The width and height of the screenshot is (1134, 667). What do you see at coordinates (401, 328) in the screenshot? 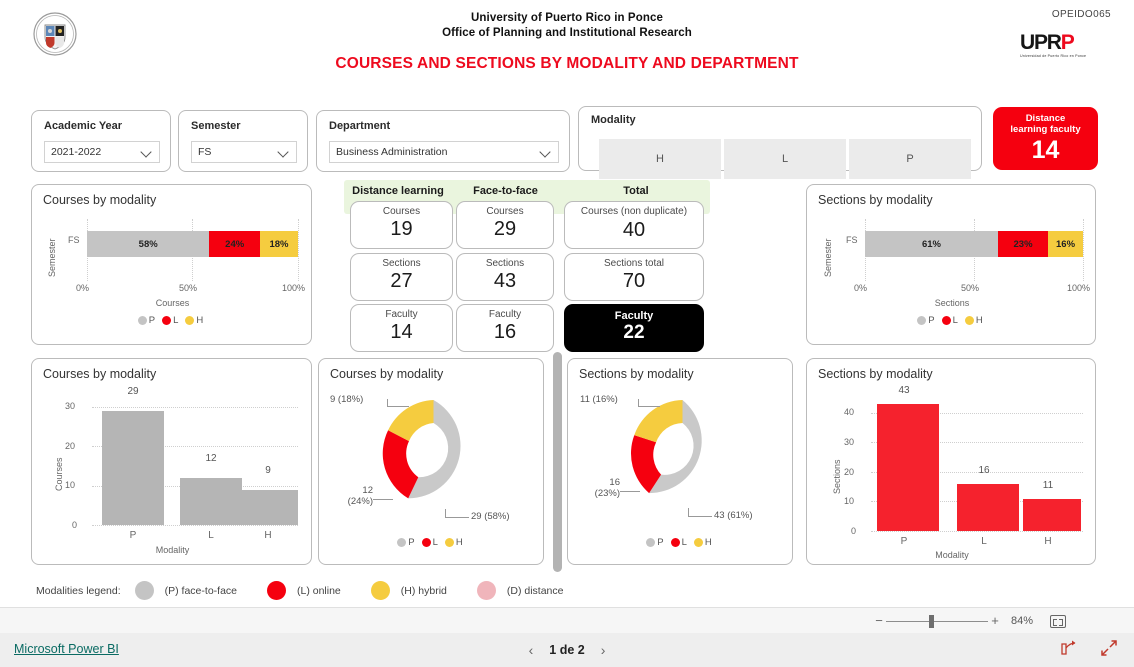
I see `kpi-distance-faculty: Faculty 14` at bounding box center [401, 328].